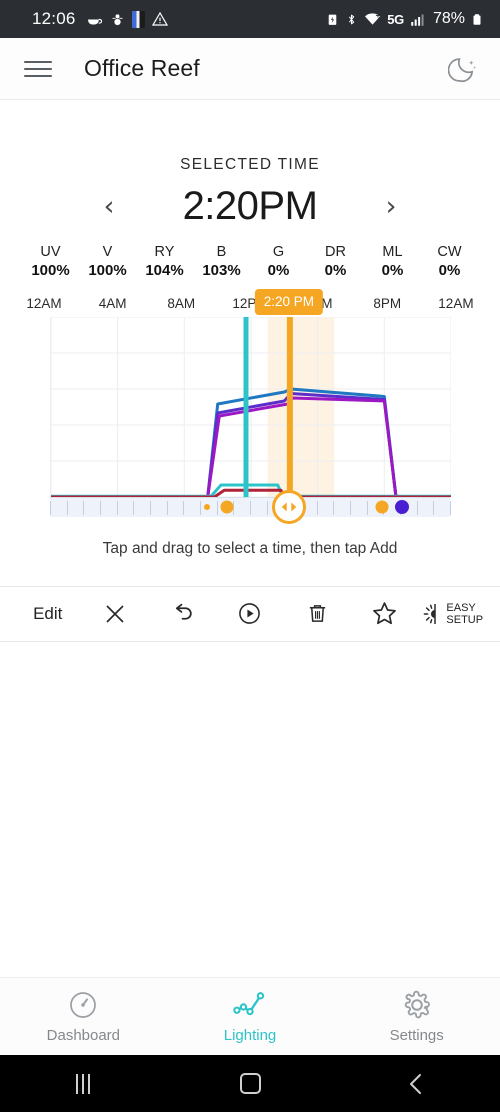 Image resolution: width=500 pixels, height=1112 pixels. Describe the element at coordinates (50, 252) in the screenshot. I see `channel-name: UV` at that location.